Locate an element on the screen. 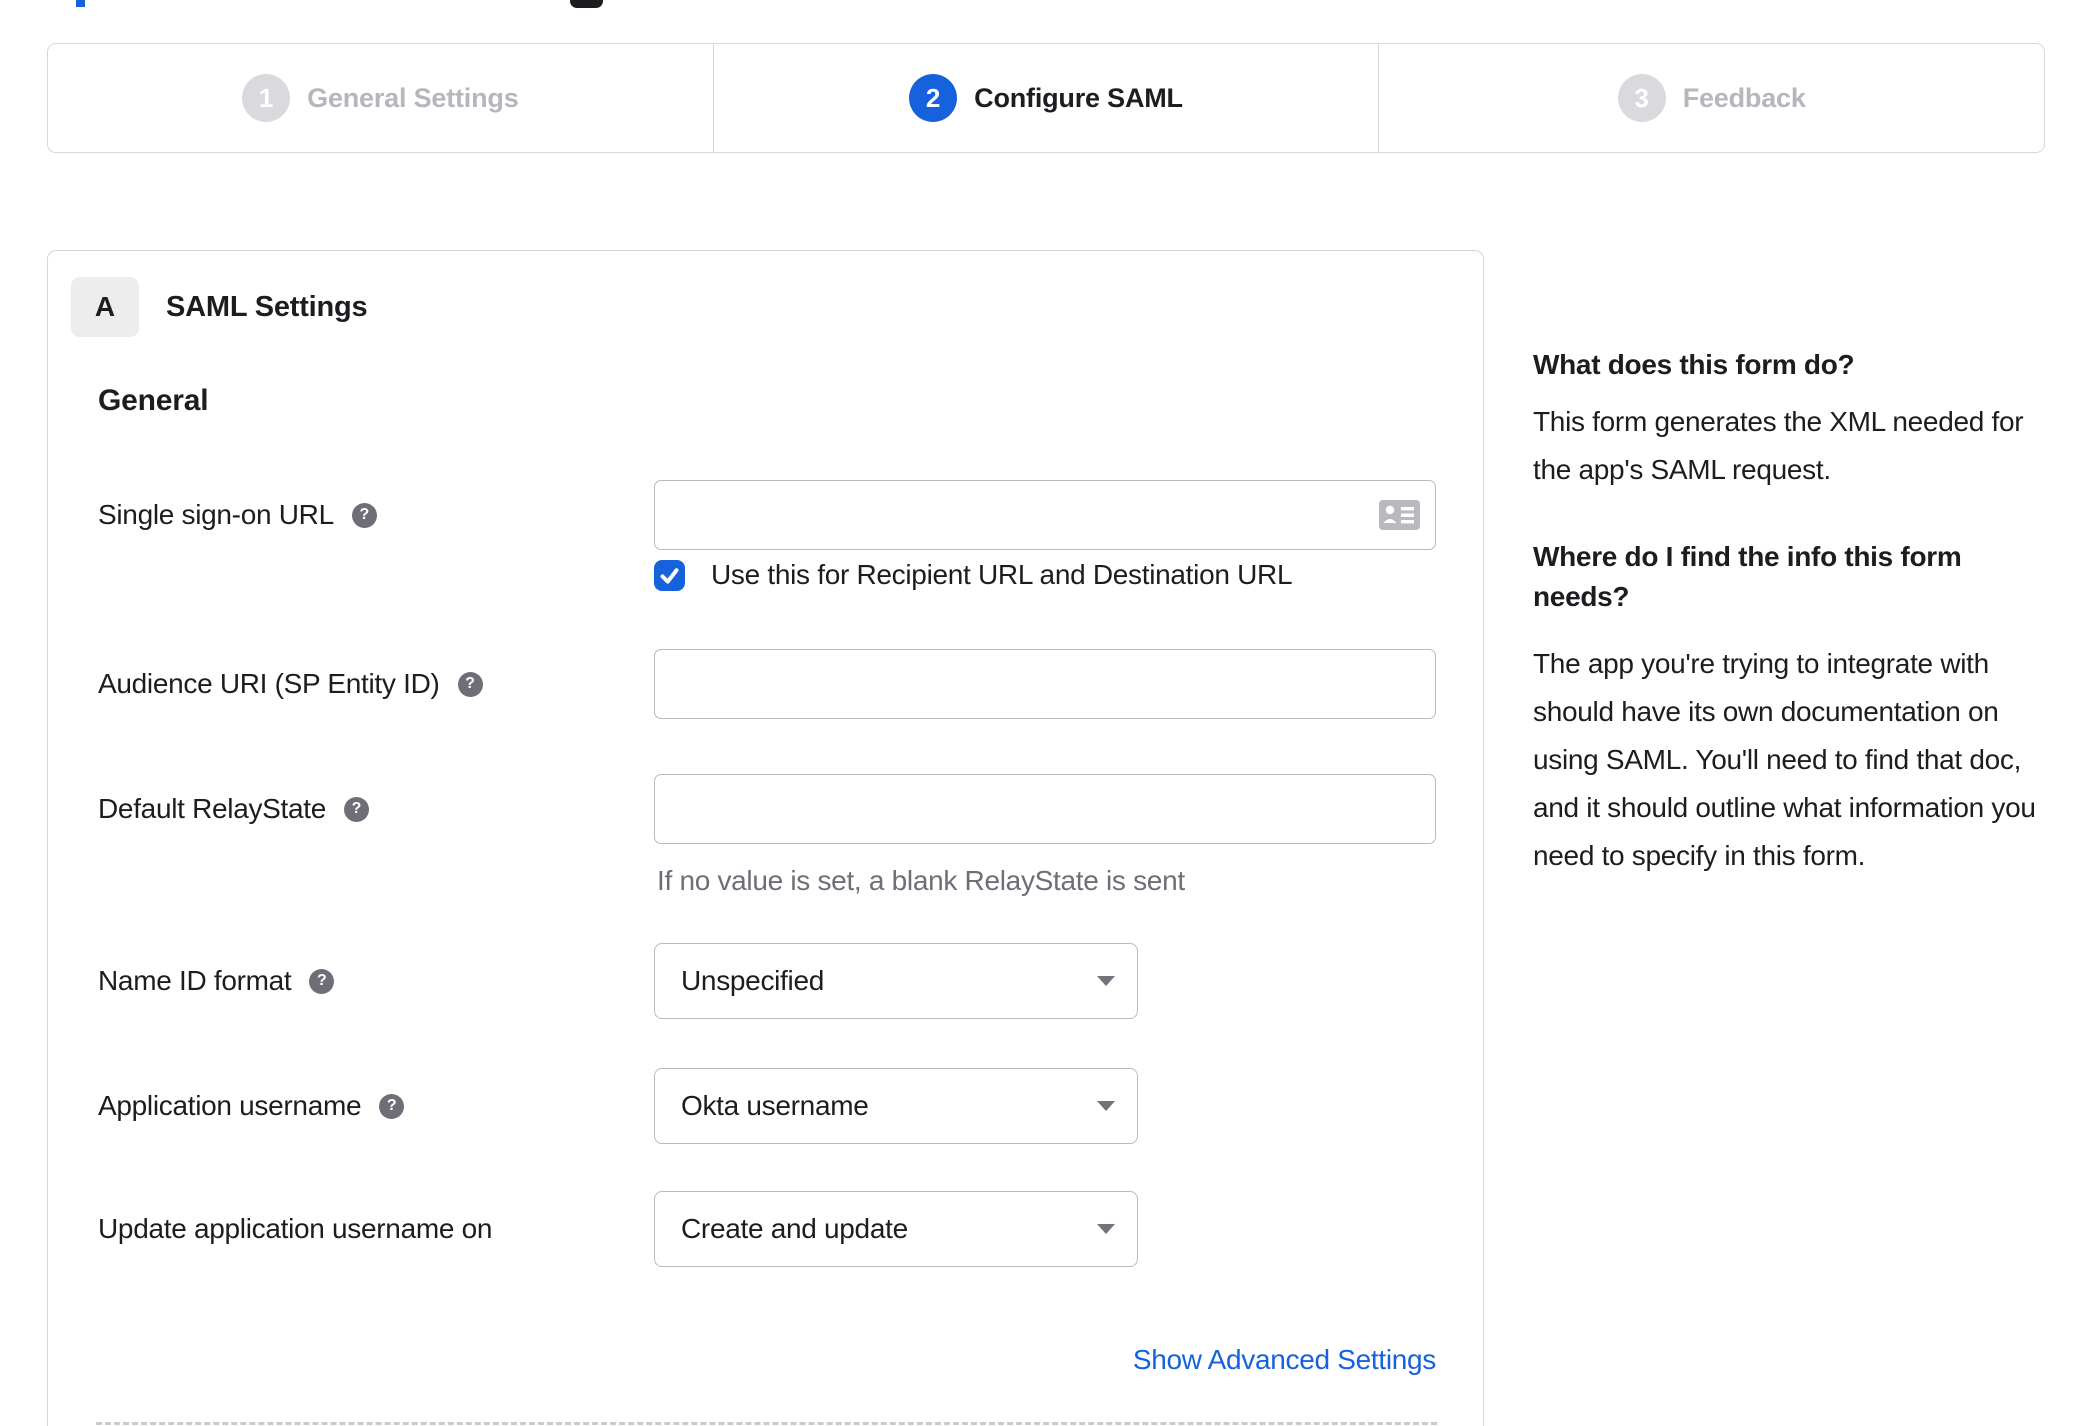  app-username-label: Application username is located at coordinates (230, 1105).